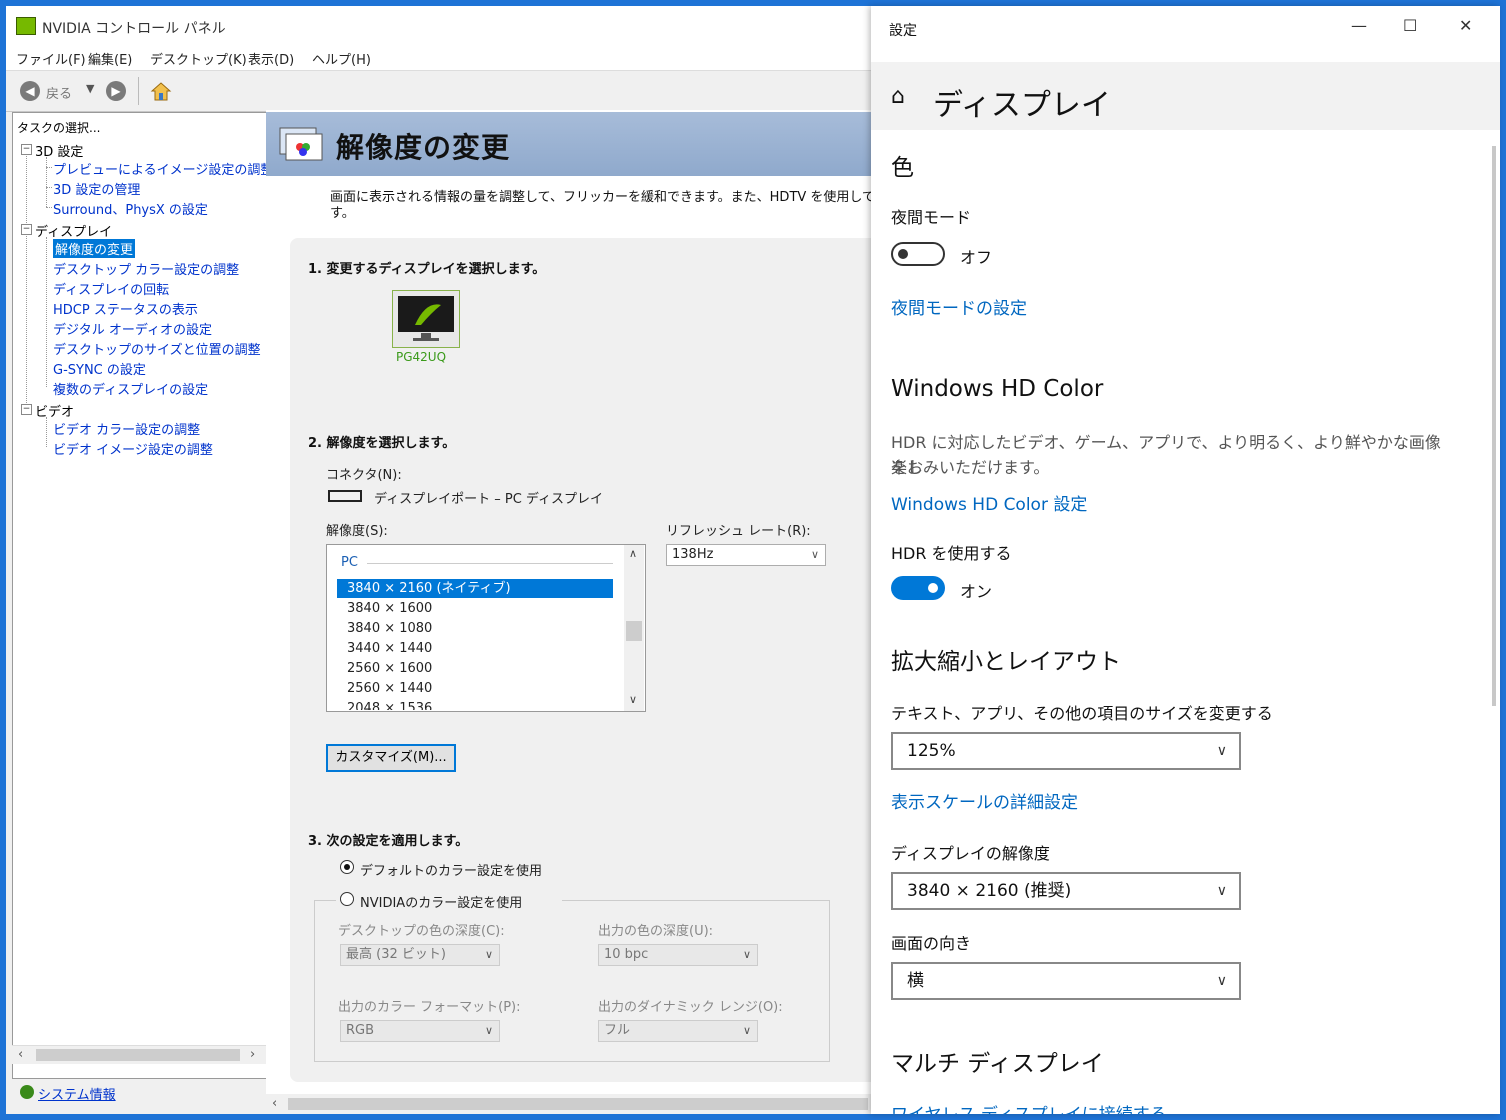 The height and width of the screenshot is (1120, 1506). What do you see at coordinates (157, 348) in the screenshot?
I see `tree-item-desktop-size: デスクトップのサイズと位置の調整` at bounding box center [157, 348].